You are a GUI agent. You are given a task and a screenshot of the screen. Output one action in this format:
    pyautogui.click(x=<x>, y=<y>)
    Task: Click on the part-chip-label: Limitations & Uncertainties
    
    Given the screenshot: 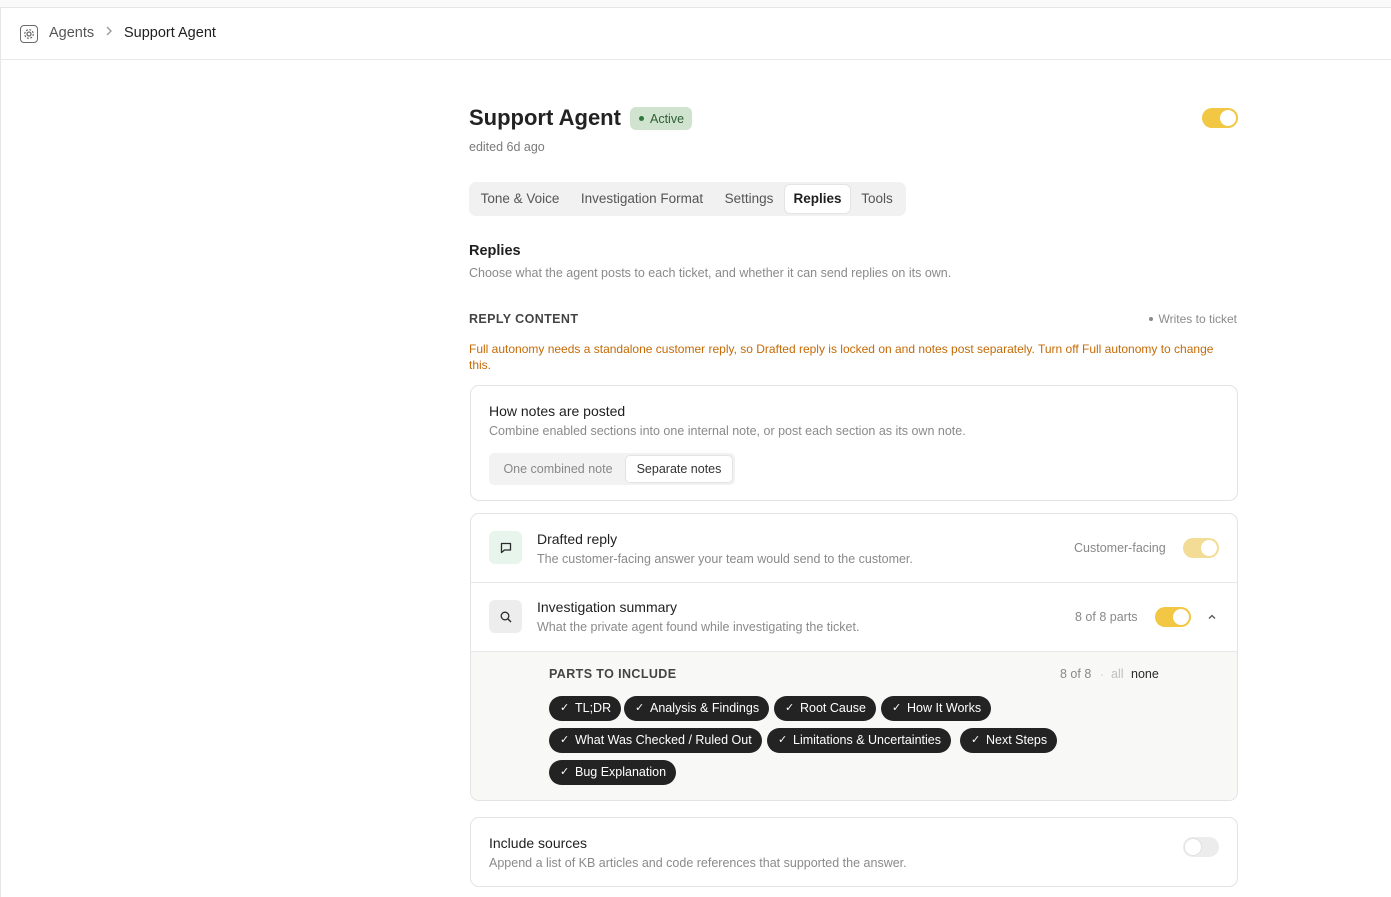 What is the action you would take?
    pyautogui.click(x=867, y=740)
    